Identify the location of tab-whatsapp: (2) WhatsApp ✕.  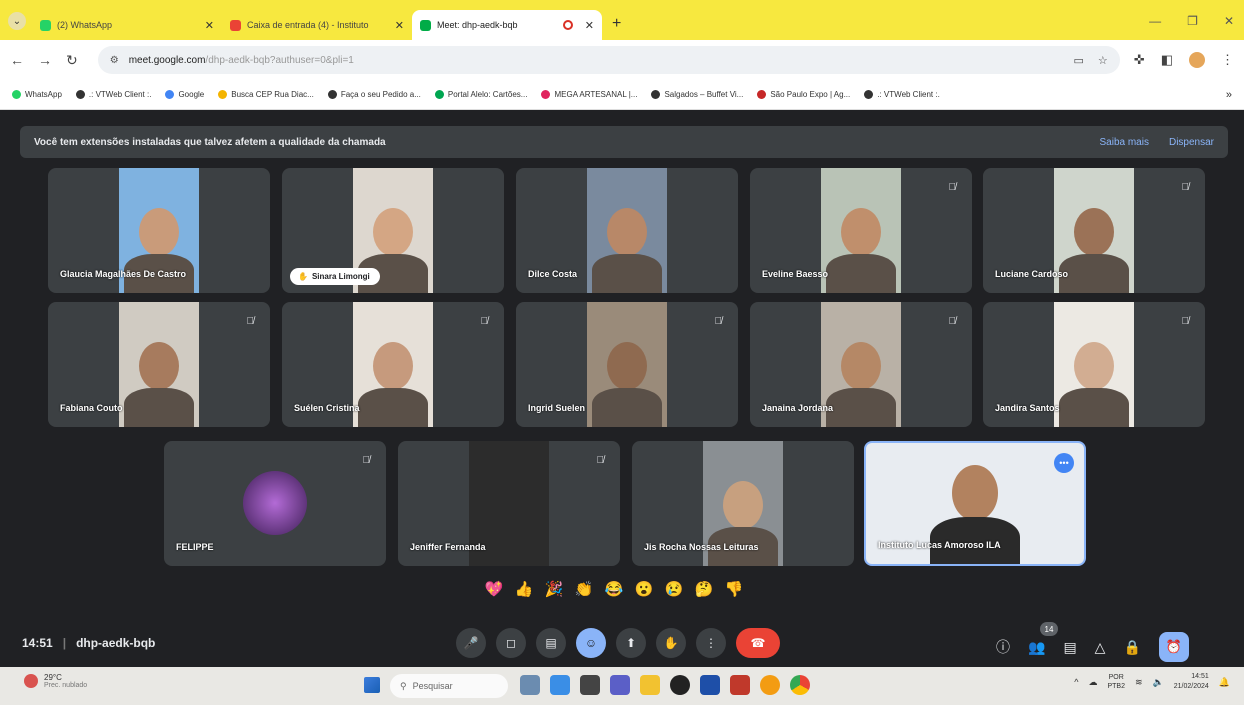
(127, 25).